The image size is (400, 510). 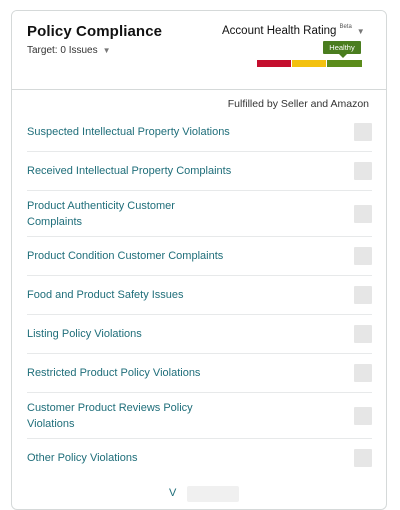 What do you see at coordinates (62, 50) in the screenshot?
I see `target-label: Target: 0 Issues` at bounding box center [62, 50].